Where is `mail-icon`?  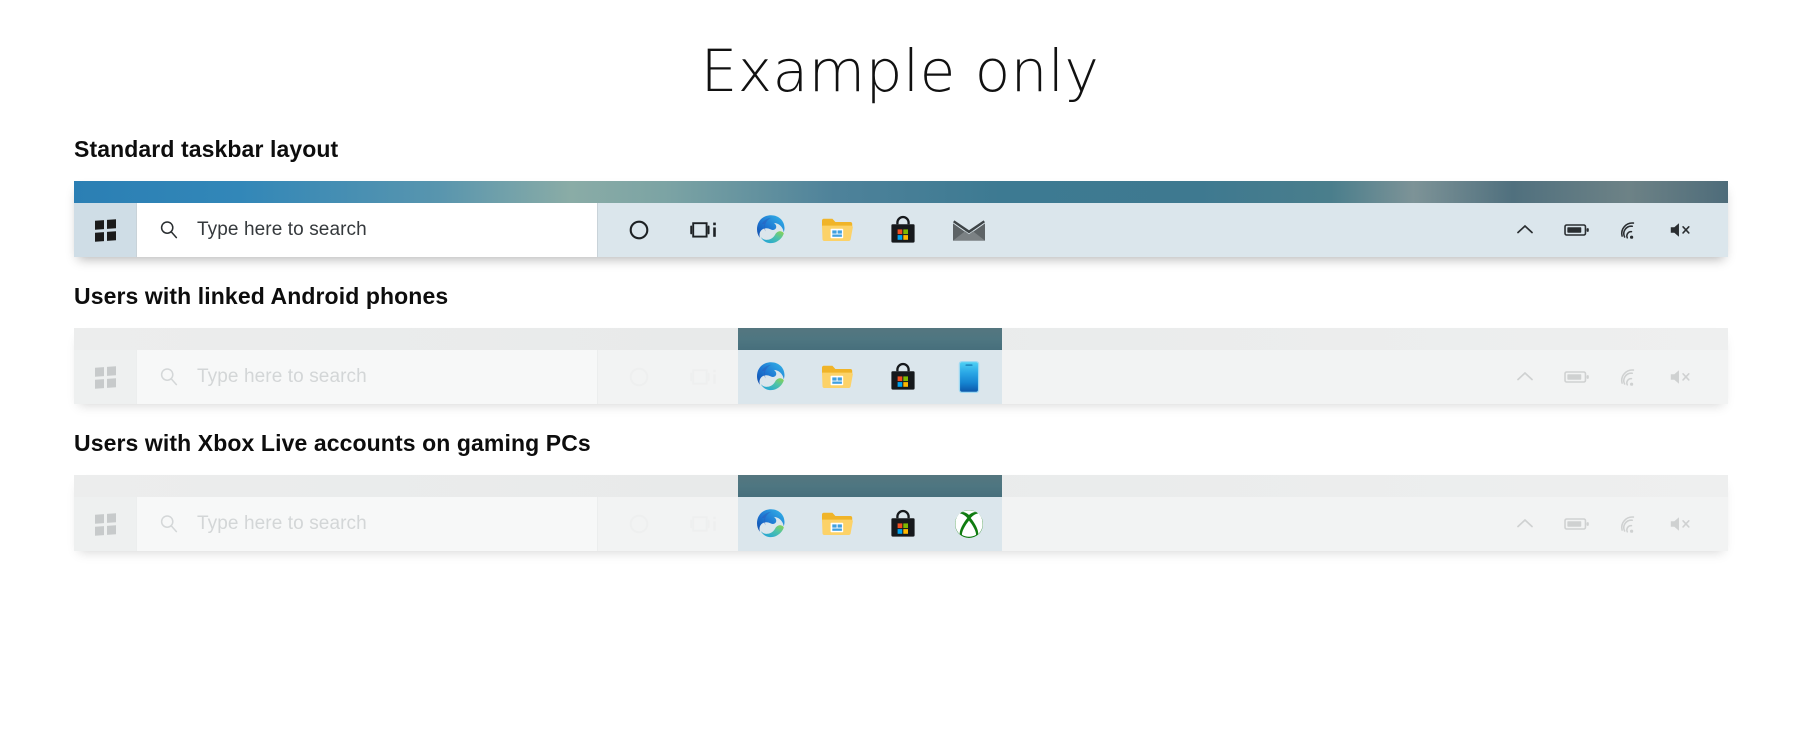 mail-icon is located at coordinates (969, 230).